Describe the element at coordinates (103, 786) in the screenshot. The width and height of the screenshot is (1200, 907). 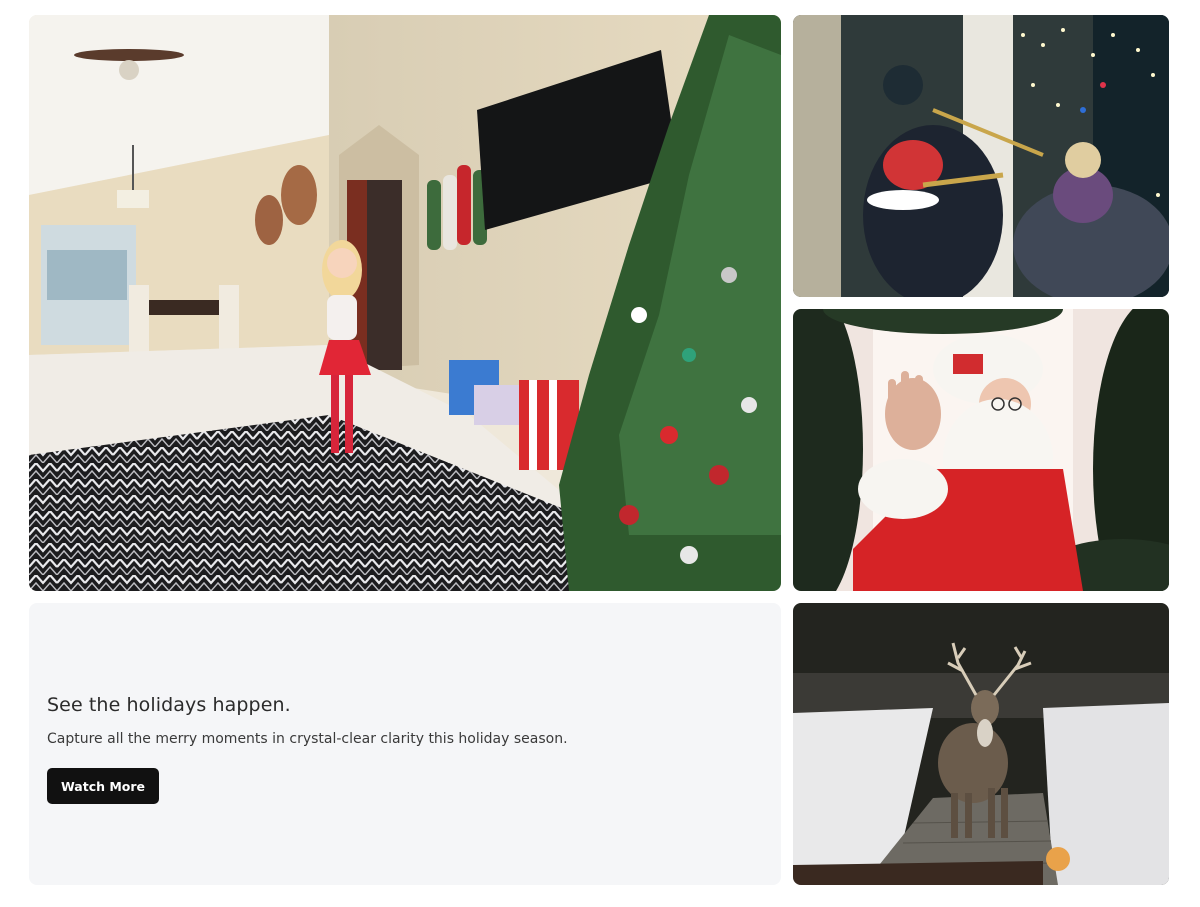
I see `watch-more-button: Watch More` at that location.